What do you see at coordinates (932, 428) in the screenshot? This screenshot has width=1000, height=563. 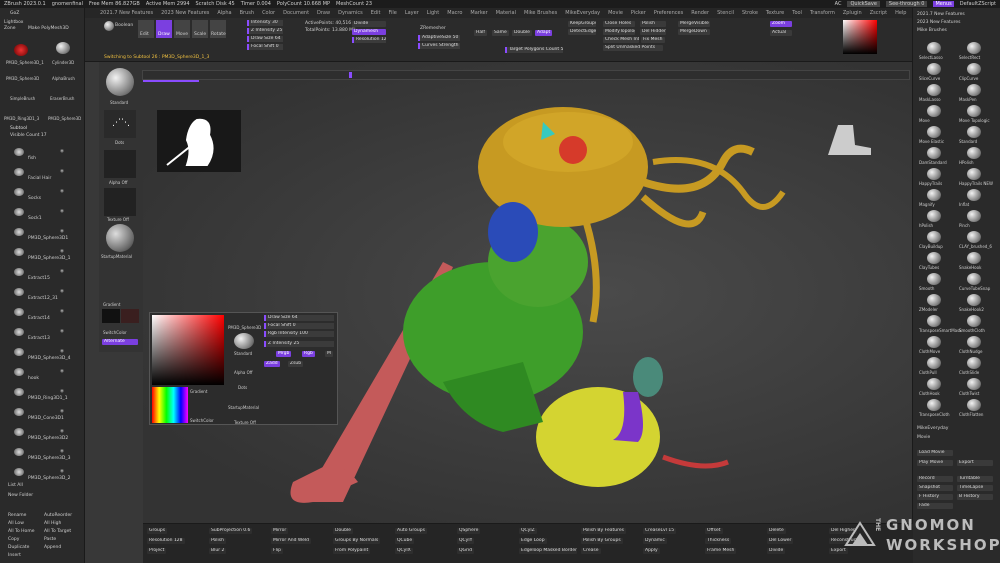 I see `section-mikeeveryday: MikeEveryday` at bounding box center [932, 428].